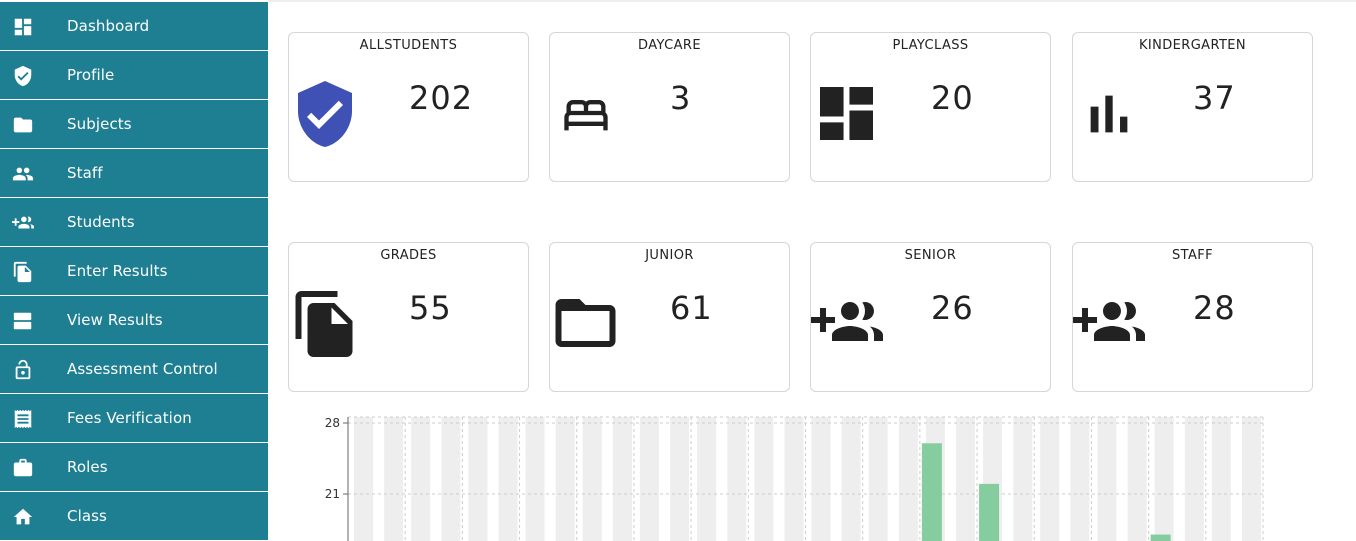  What do you see at coordinates (430, 308) in the screenshot?
I see `card-value: 55` at bounding box center [430, 308].